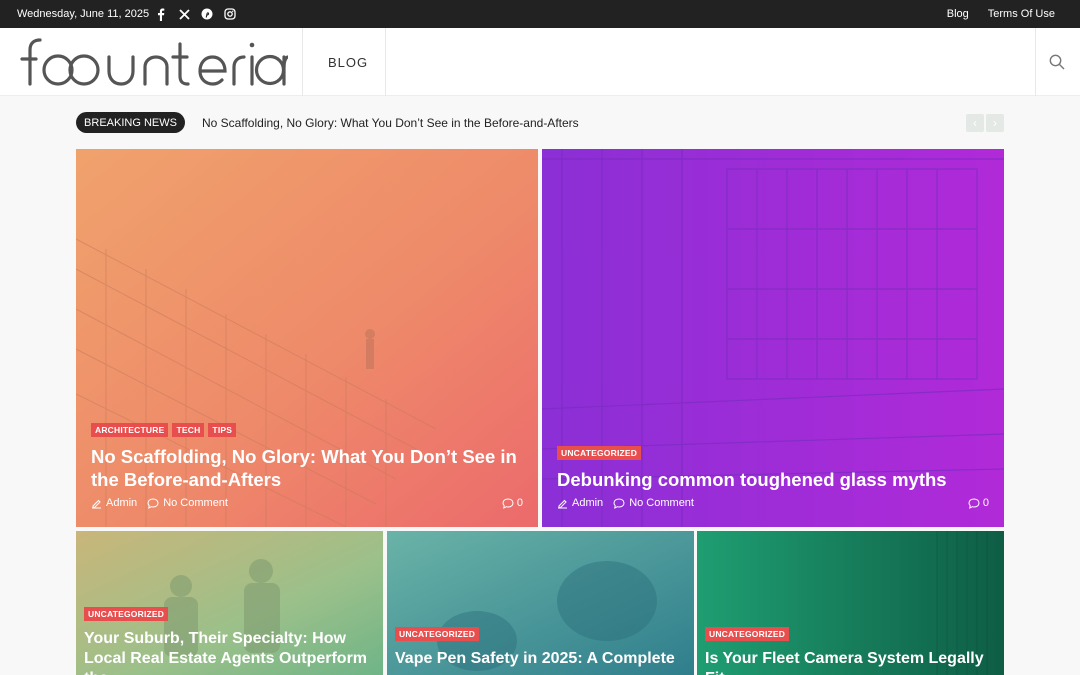 Image resolution: width=1080 pixels, height=675 pixels. Describe the element at coordinates (153, 62) in the screenshot. I see `site-logo` at that location.